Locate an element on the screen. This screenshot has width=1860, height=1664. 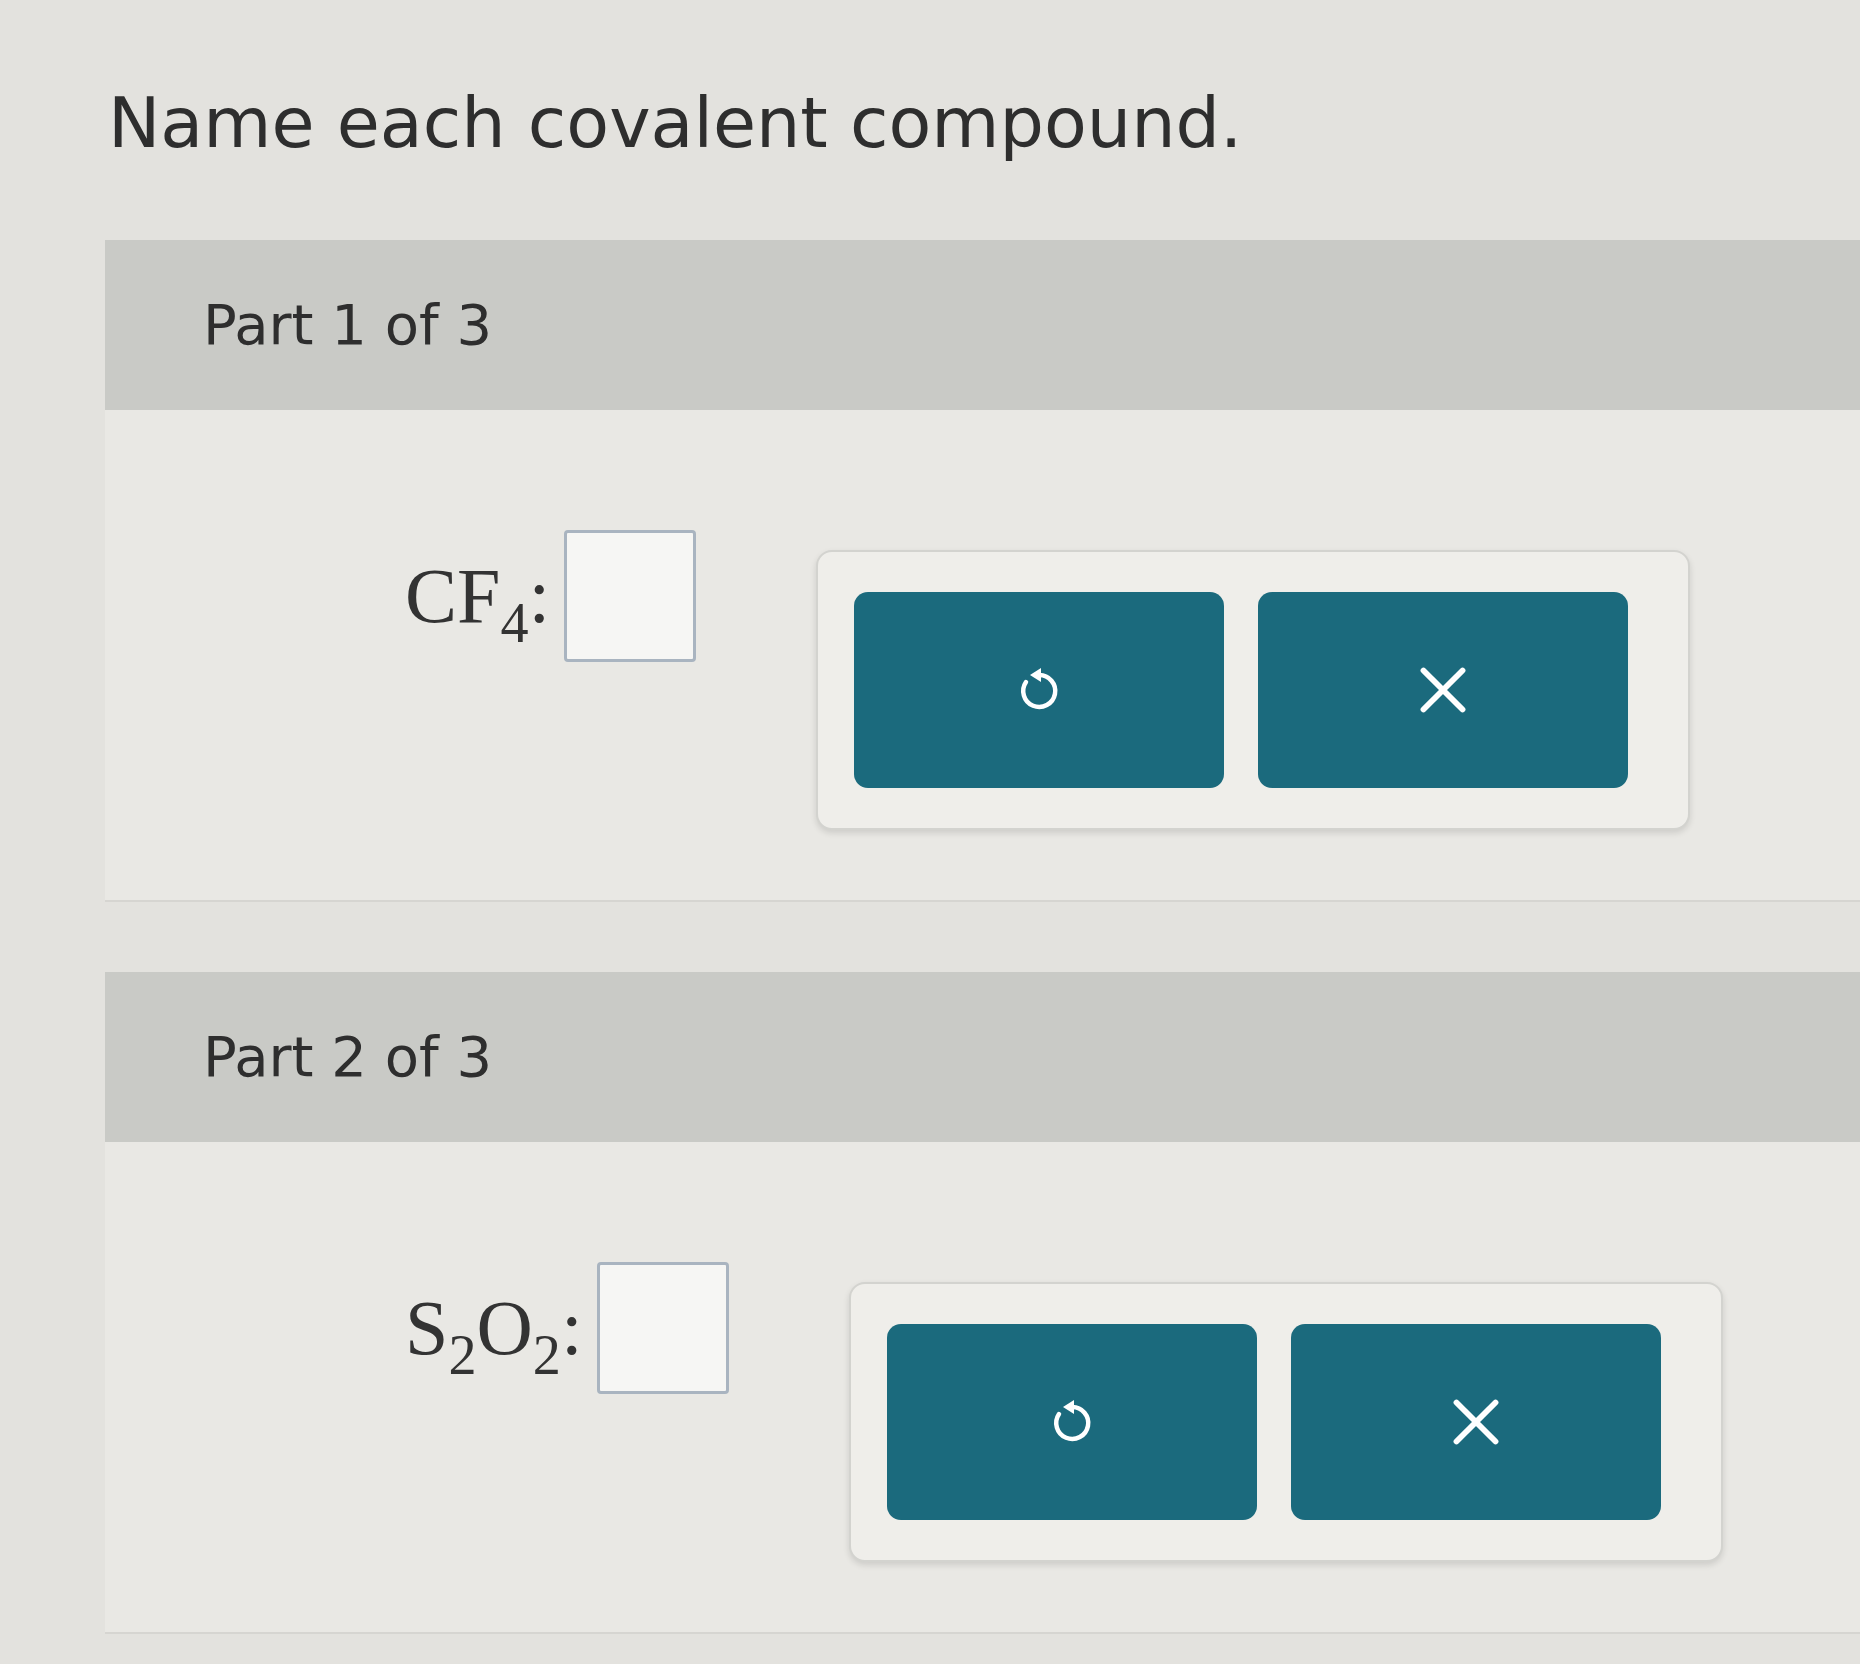
formula-text: S$_{2}$O$_{2}$: is located at coordinates (494, 1330).